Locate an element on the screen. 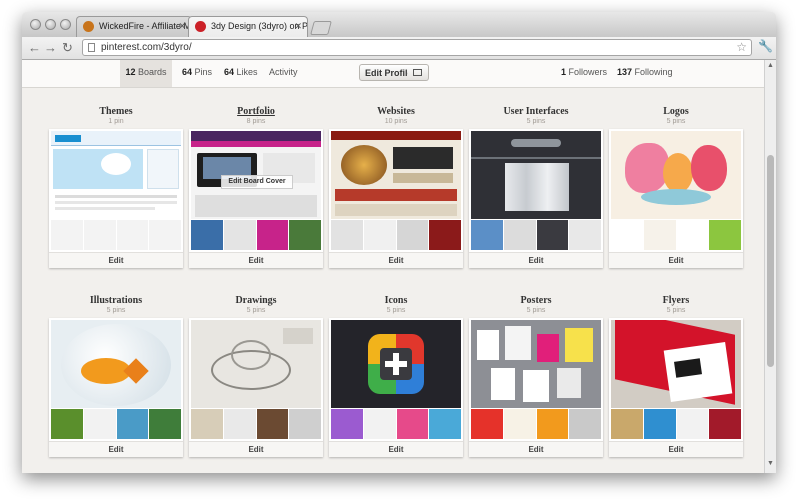 This screenshot has height=503, width=800. board-title: Drawings is located at coordinates (256, 300).